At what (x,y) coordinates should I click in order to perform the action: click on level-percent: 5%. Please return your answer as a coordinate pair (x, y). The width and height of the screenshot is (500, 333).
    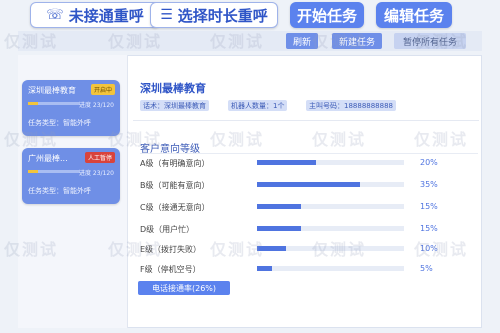
    Looking at the image, I should click on (426, 268).